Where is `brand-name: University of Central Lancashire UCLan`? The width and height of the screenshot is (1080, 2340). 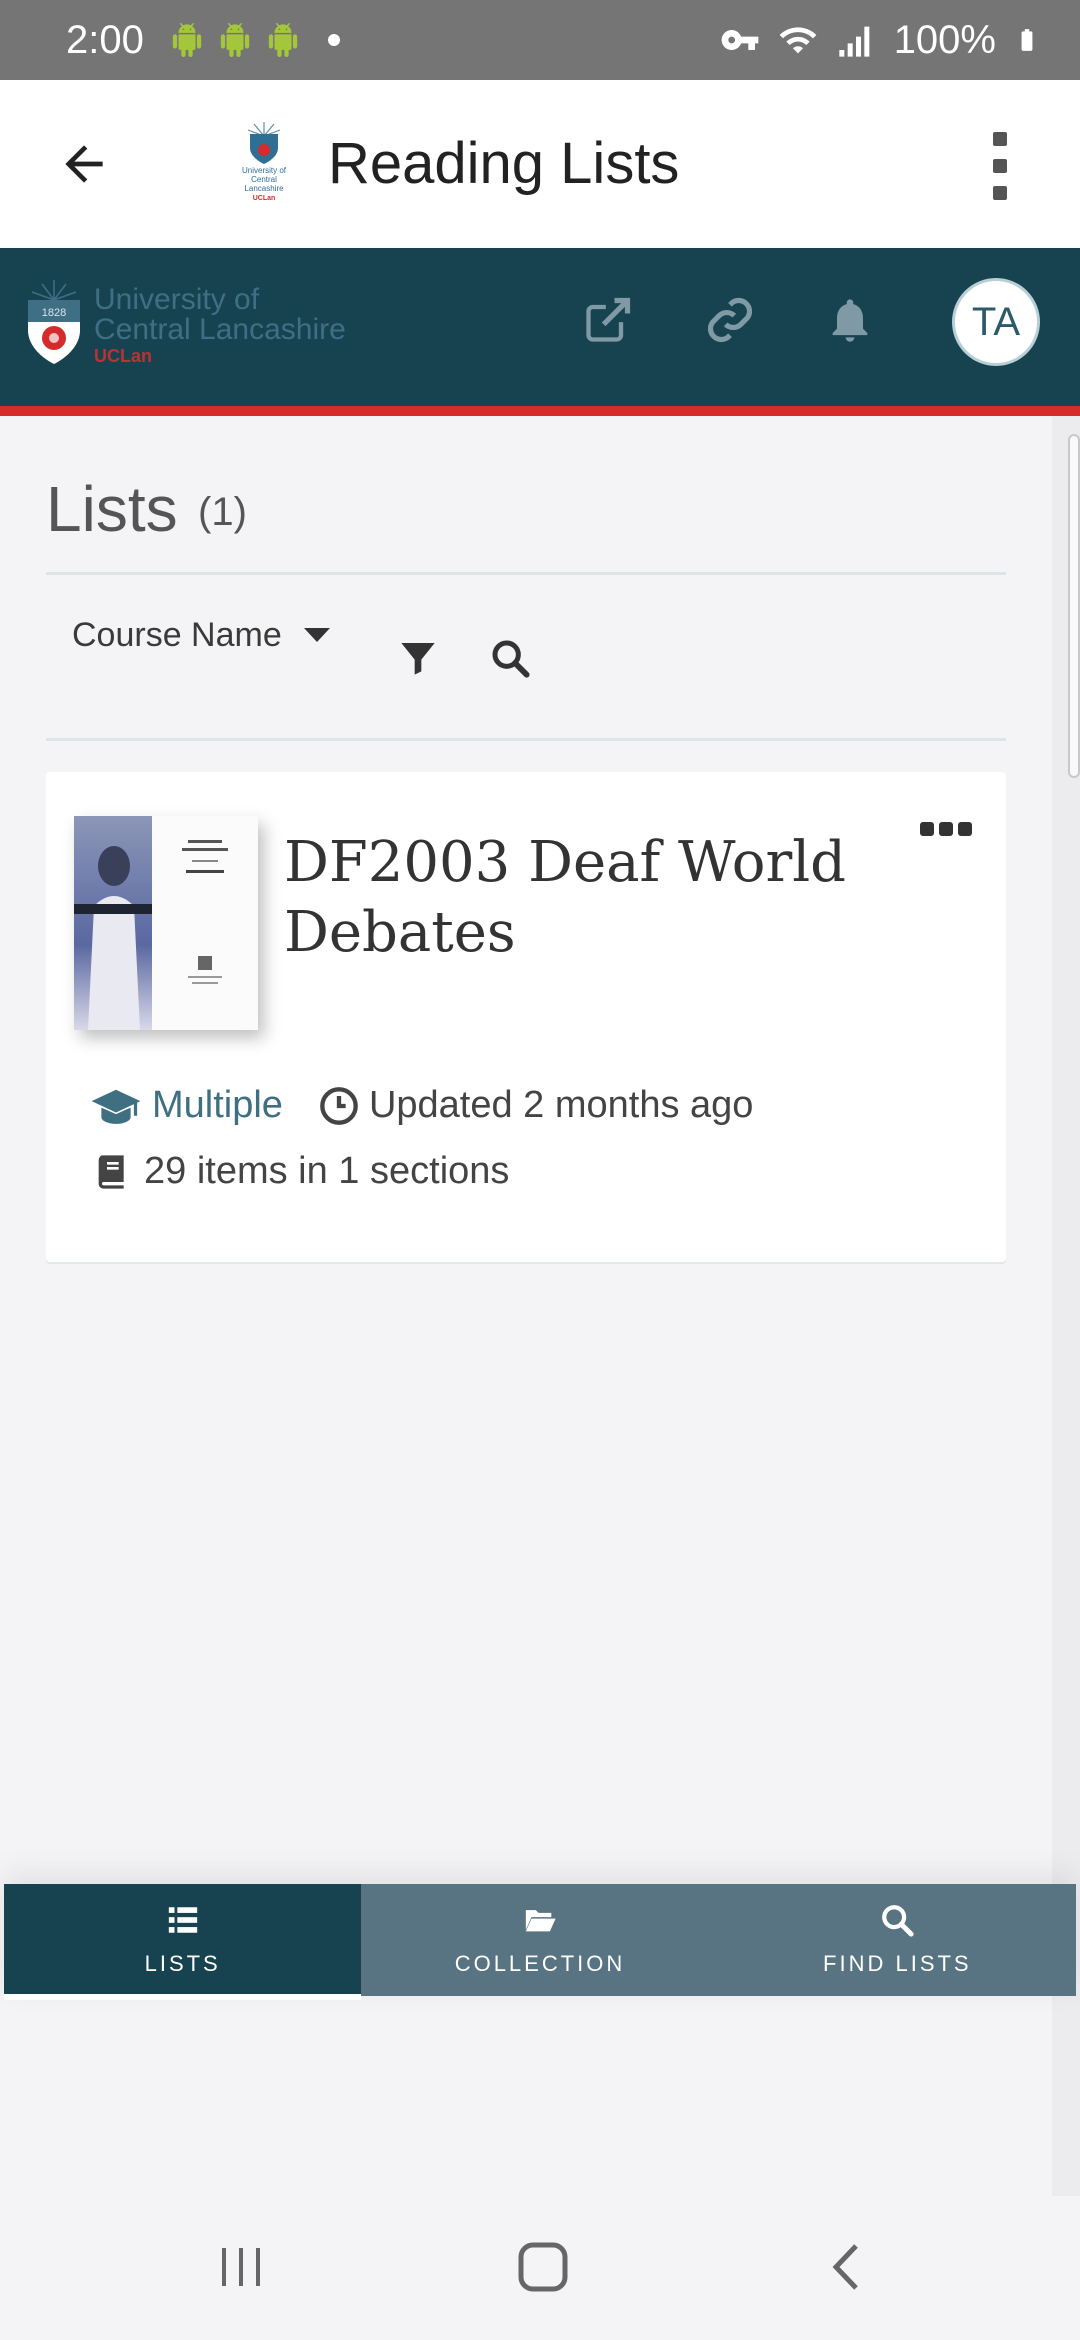
brand-name: University of Central Lancashire UCLan is located at coordinates (220, 324).